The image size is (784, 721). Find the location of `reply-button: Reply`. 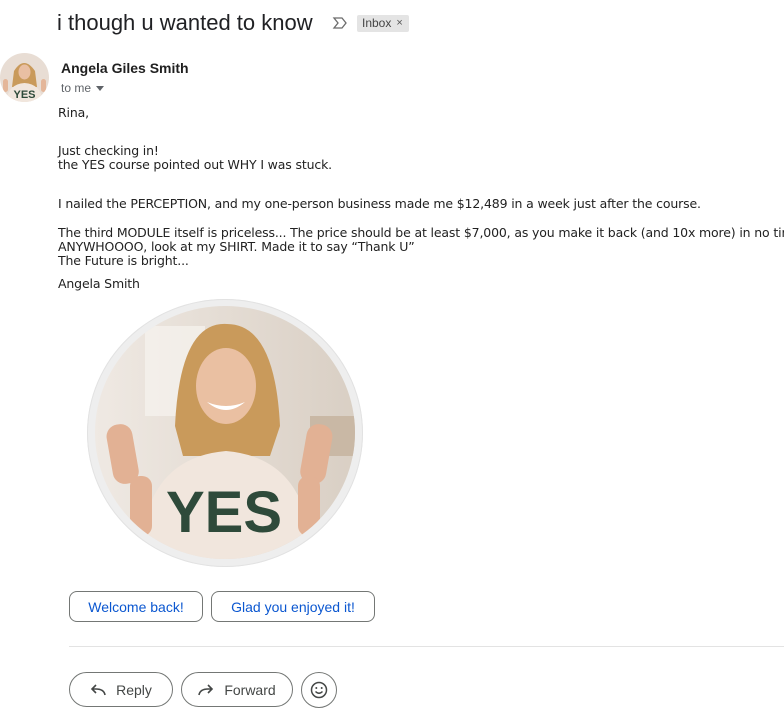

reply-button: Reply is located at coordinates (121, 689).